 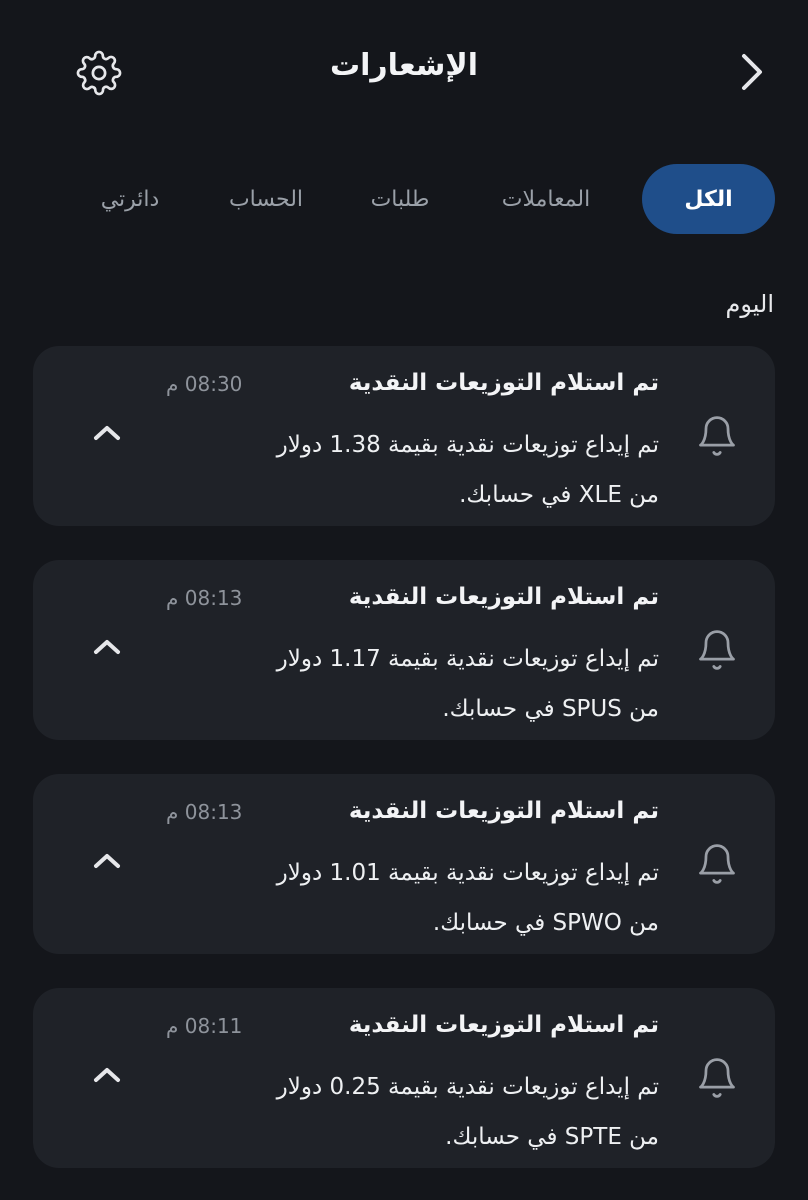 What do you see at coordinates (749, 304) in the screenshot?
I see `section-label-today: اليوم` at bounding box center [749, 304].